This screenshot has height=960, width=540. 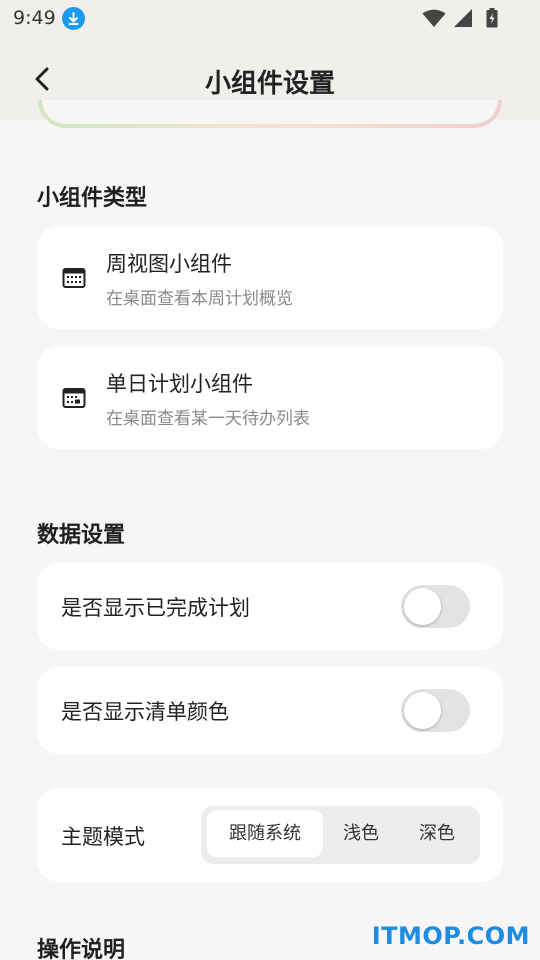 I want to click on setting-label: 是否显示清单颜色, so click(x=145, y=712).